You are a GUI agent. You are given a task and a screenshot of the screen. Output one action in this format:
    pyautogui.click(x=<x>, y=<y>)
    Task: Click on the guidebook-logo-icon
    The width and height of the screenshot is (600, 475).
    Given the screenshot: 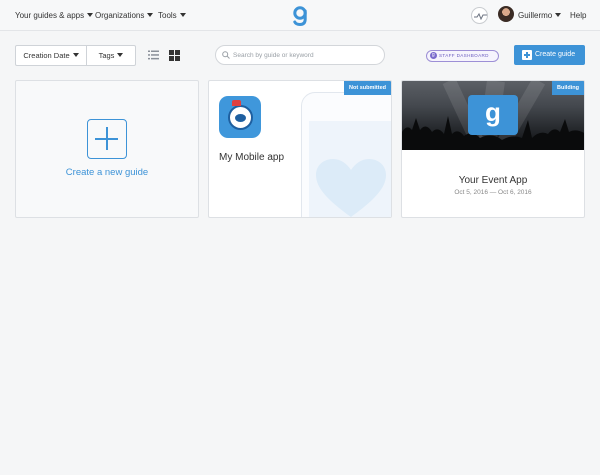 What is the action you would take?
    pyautogui.click(x=300, y=16)
    